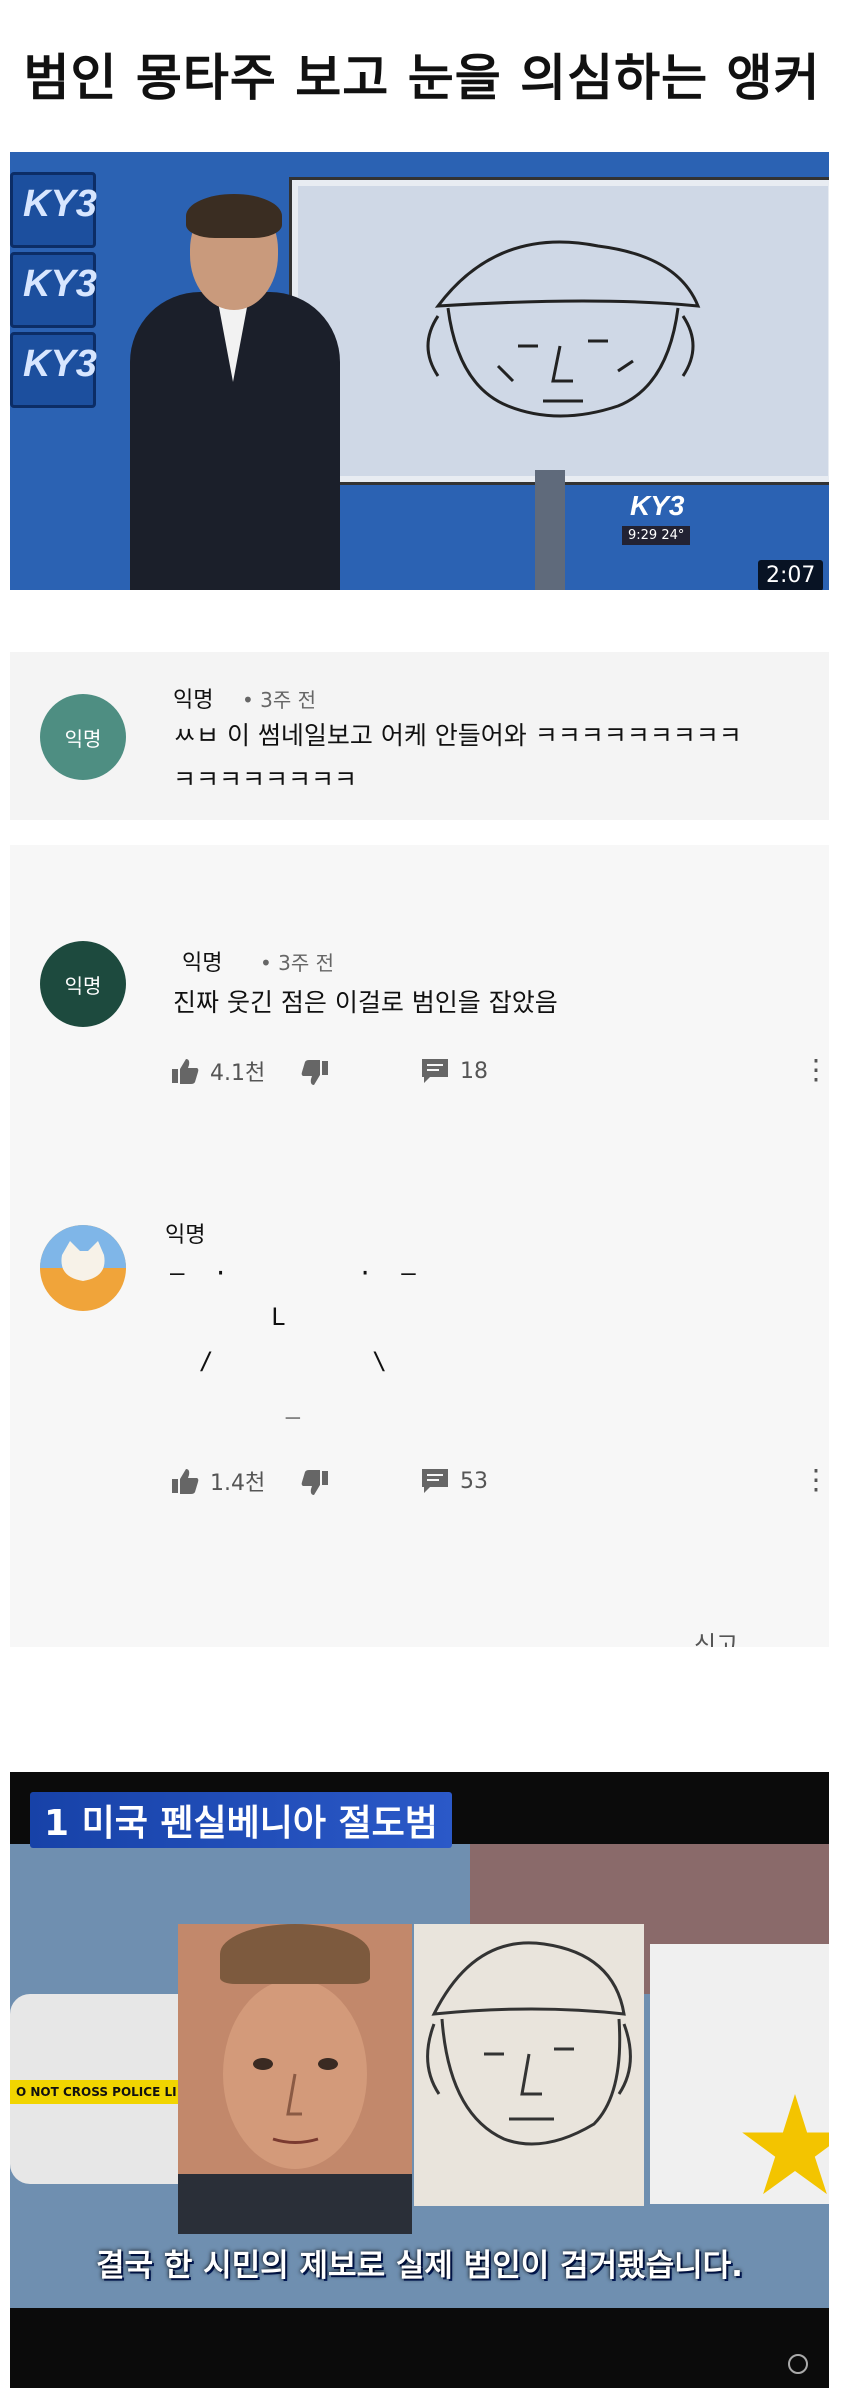 The image size is (844, 2402). I want to click on ascii-face-line: L, so click(228, 1317).